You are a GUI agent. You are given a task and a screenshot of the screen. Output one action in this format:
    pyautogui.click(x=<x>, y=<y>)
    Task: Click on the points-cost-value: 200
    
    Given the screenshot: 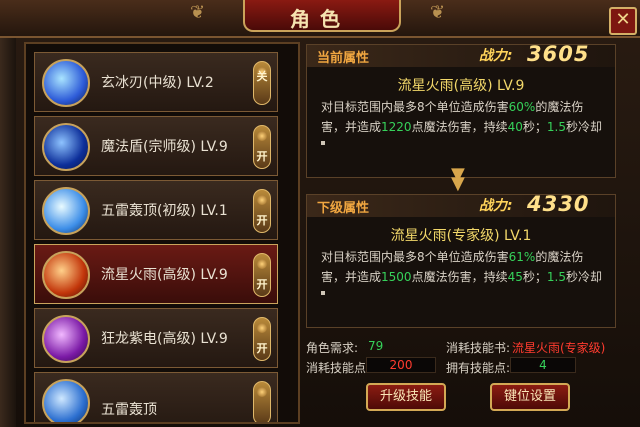 What is the action you would take?
    pyautogui.click(x=401, y=365)
    